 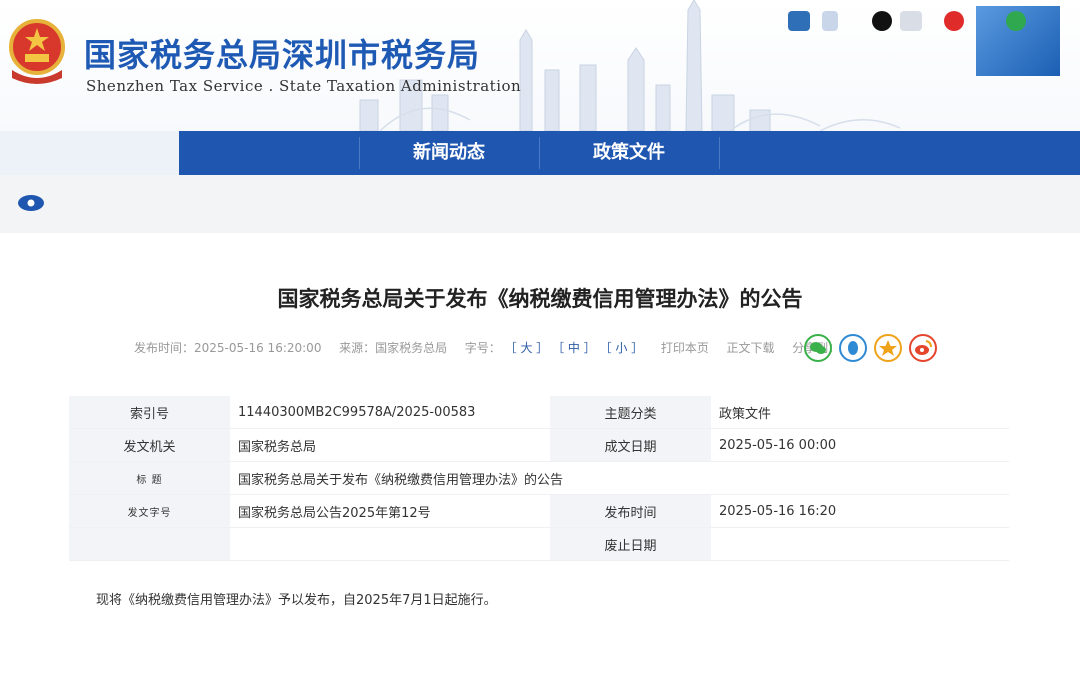 What do you see at coordinates (149, 412) in the screenshot?
I see `index-no-label: 索引号` at bounding box center [149, 412].